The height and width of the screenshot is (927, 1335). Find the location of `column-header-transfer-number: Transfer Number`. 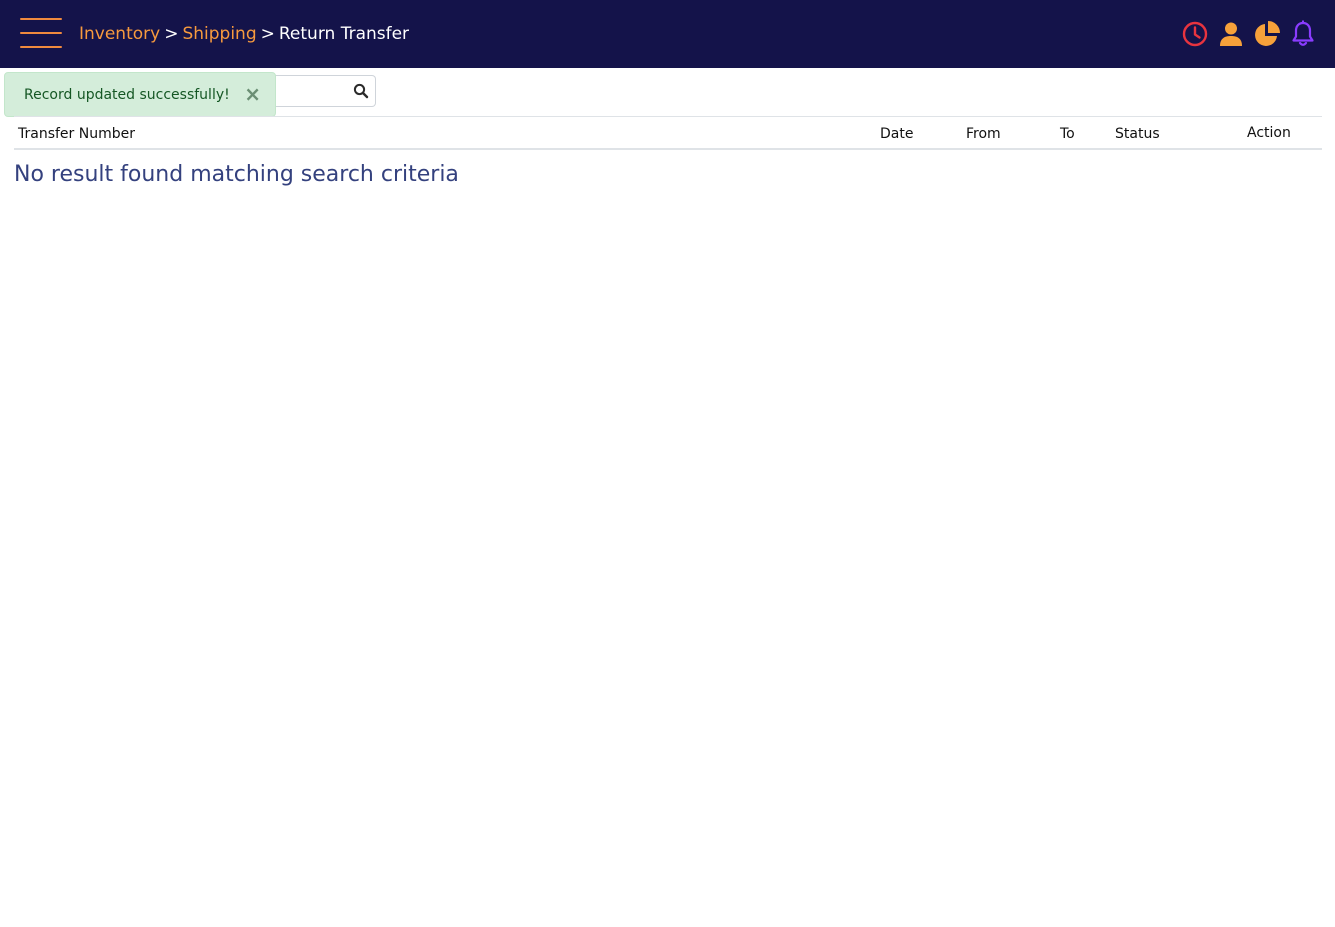

column-header-transfer-number: Transfer Number is located at coordinates (76, 134).